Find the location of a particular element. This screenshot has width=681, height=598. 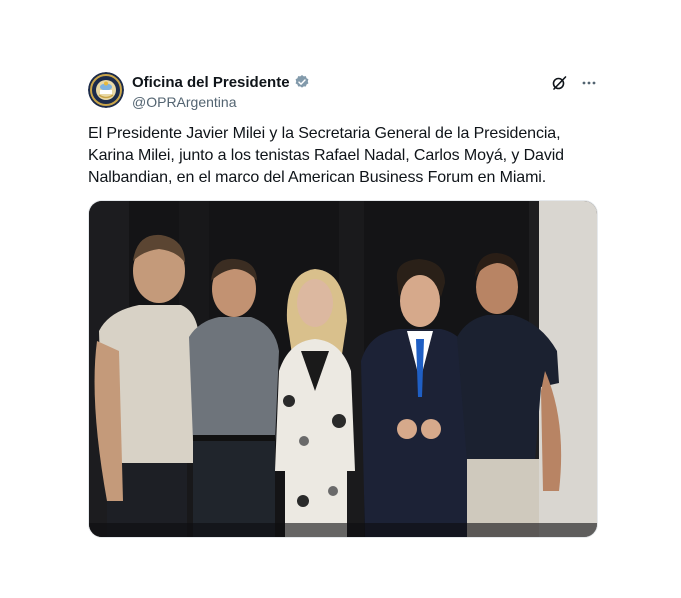

display-name: Oficina del Presidente is located at coordinates (211, 82).